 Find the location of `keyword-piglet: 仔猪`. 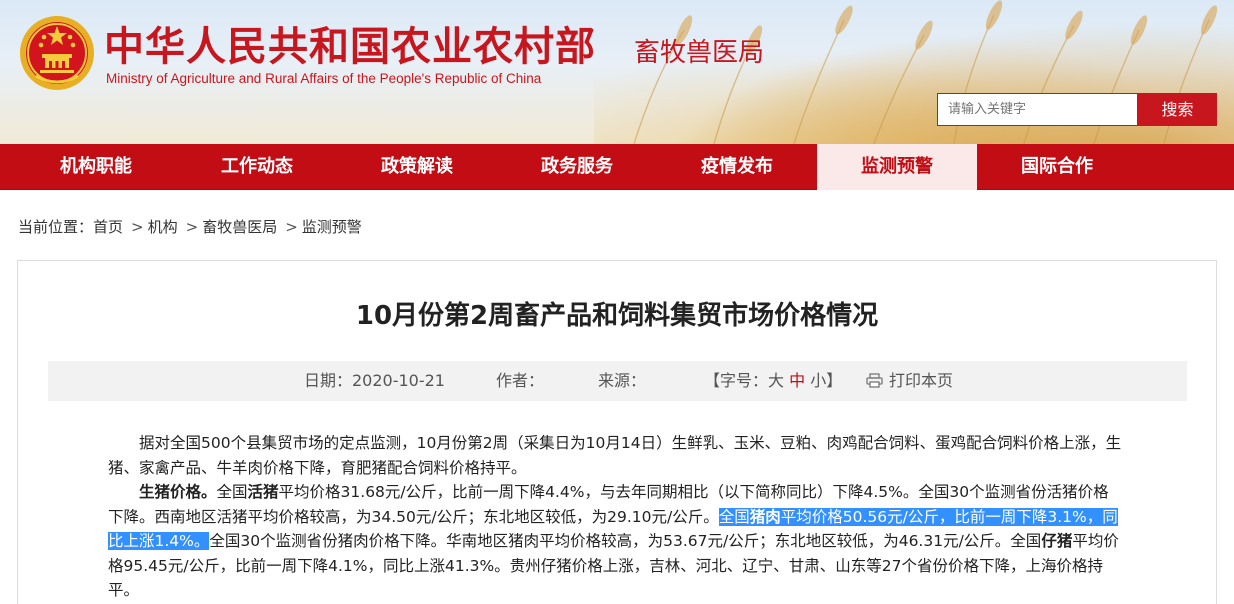

keyword-piglet: 仔猪 is located at coordinates (1057, 541).